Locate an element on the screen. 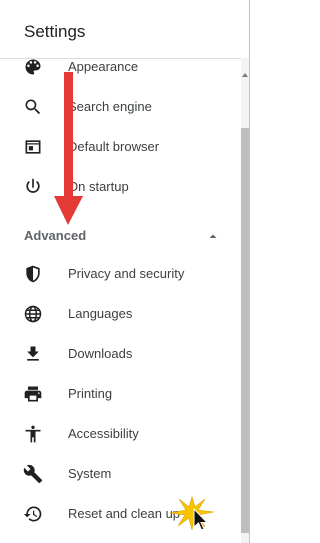  menu-item-privacy-security: Privacy and security is located at coordinates (120, 274).